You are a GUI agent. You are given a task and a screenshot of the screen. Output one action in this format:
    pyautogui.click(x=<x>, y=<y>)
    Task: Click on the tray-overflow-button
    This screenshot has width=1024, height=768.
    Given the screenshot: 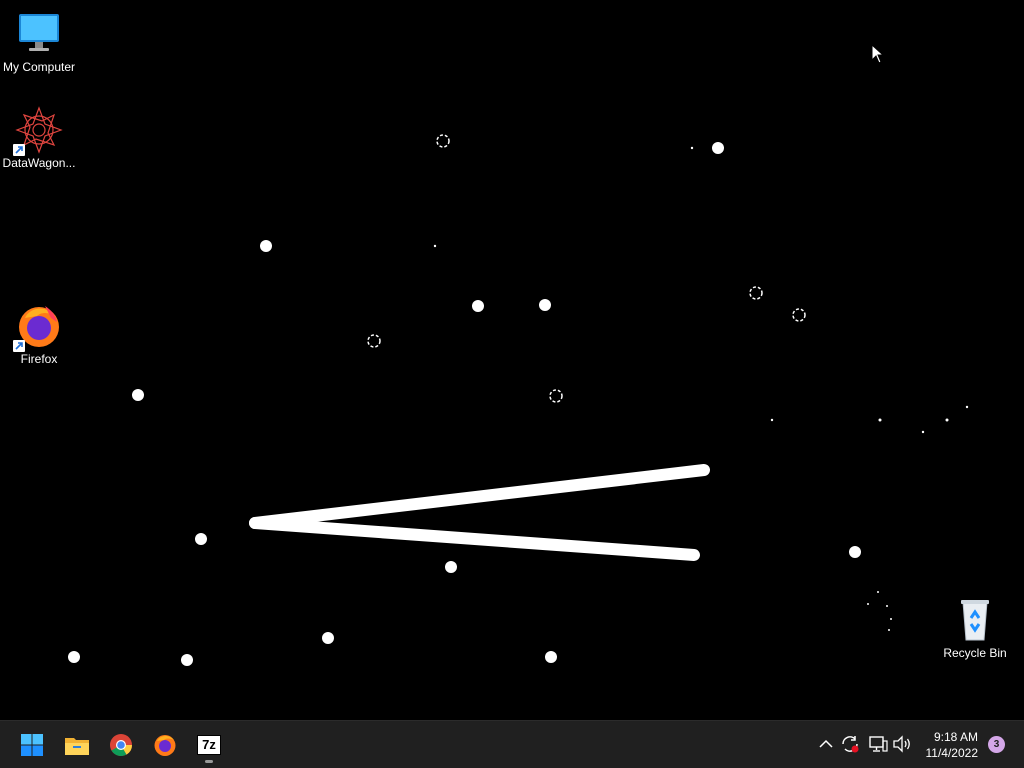 What is the action you would take?
    pyautogui.click(x=826, y=744)
    